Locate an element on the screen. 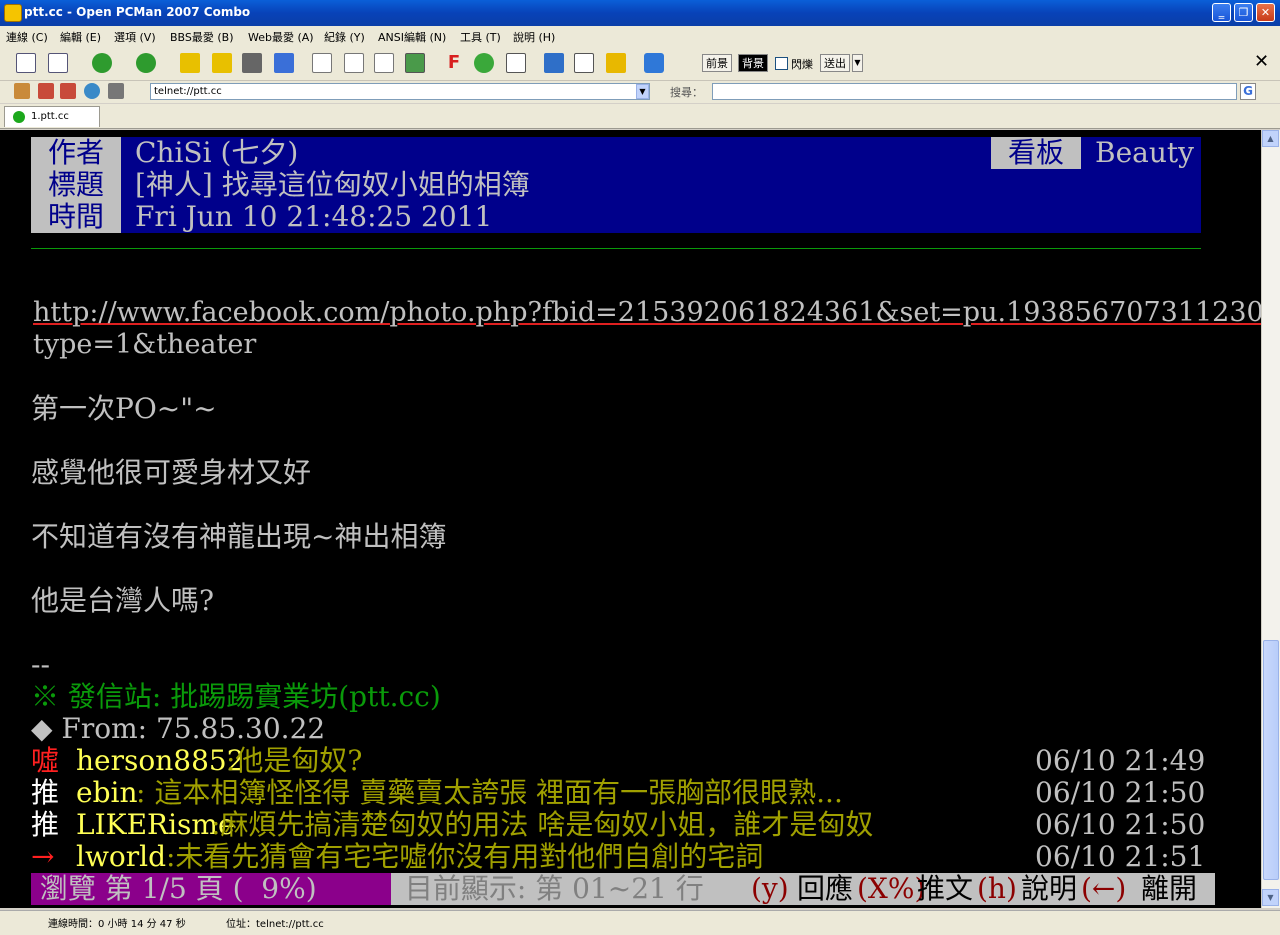  new-connection-icon is located at coordinates (58, 63).